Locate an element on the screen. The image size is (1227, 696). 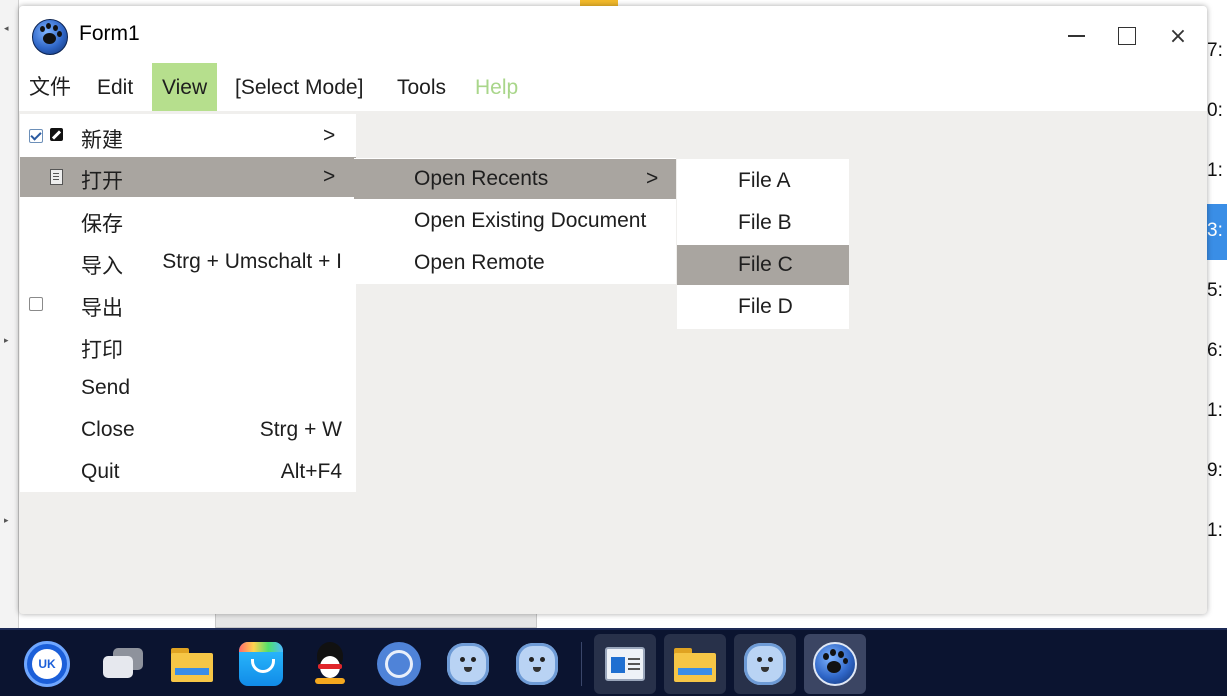
chromium-browser-icon is located at coordinates (399, 664).